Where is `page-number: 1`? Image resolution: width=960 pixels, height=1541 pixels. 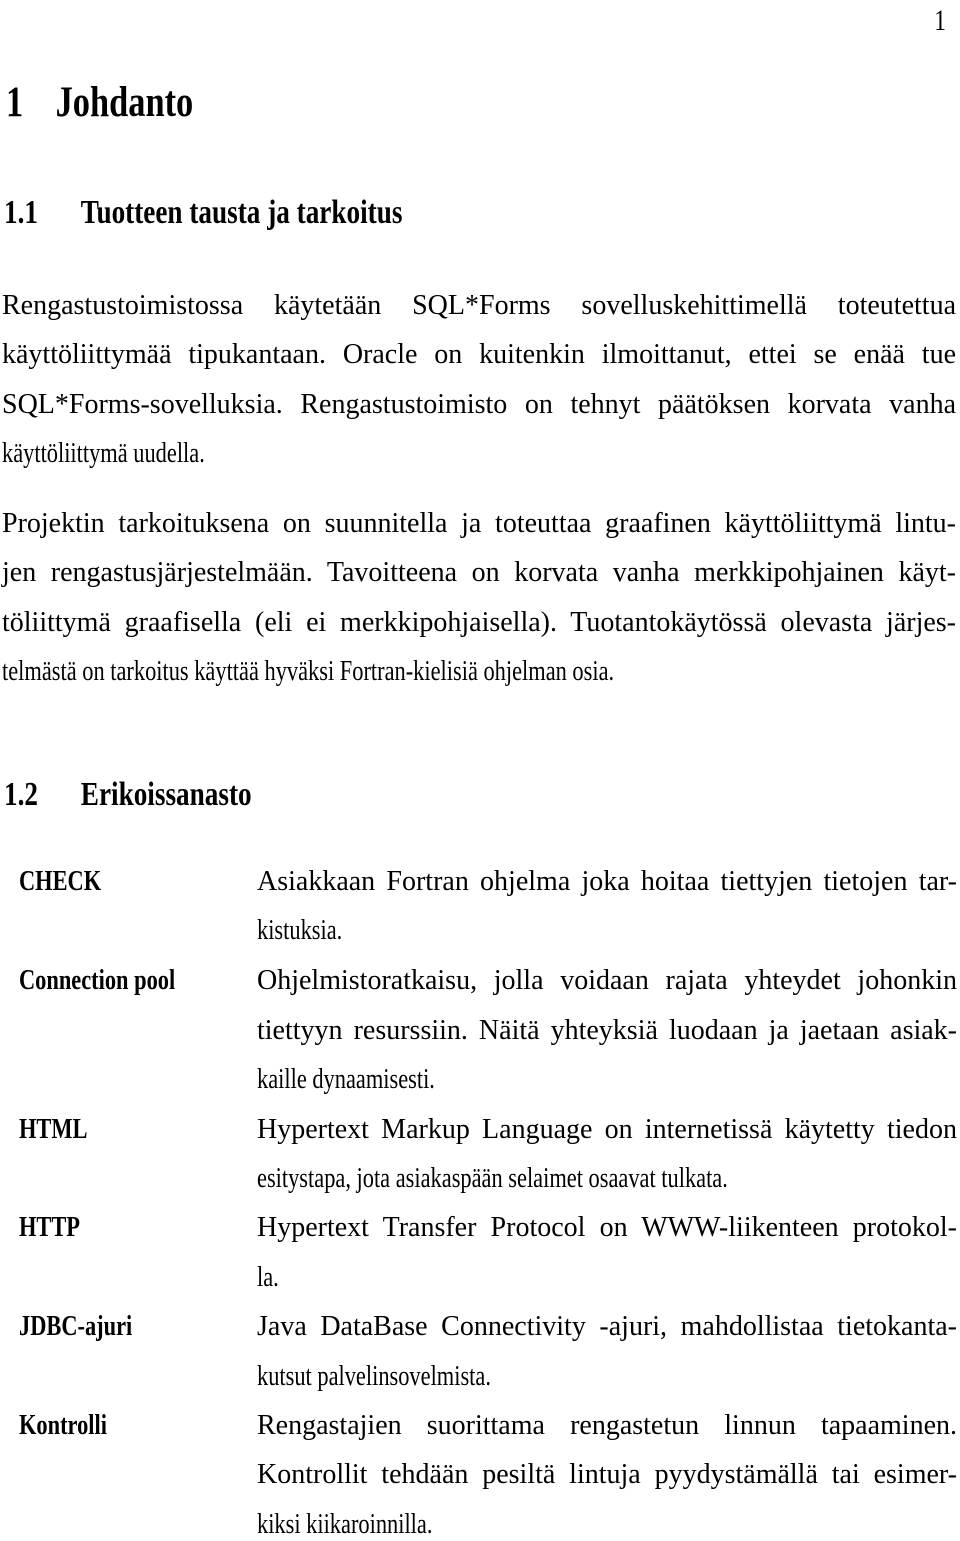
page-number: 1 is located at coordinates (940, 20).